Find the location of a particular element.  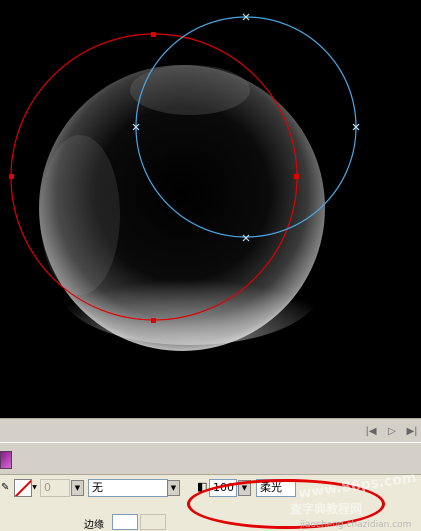

red-anchor-right is located at coordinates (296, 176).